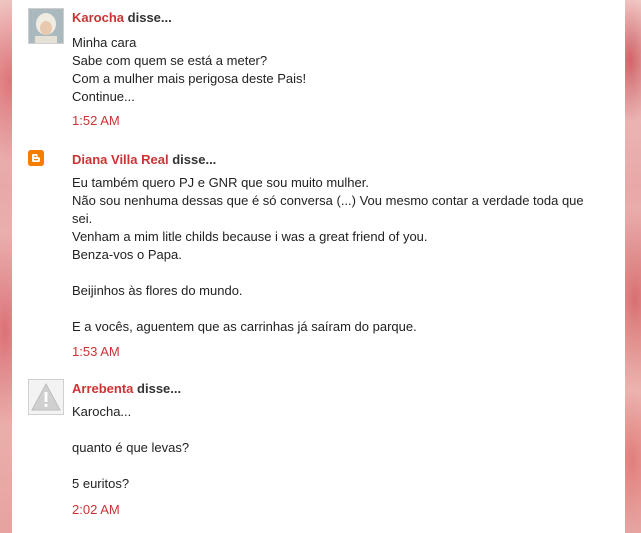 The image size is (641, 533). What do you see at coordinates (96, 351) in the screenshot?
I see `comment-timestamp: 1:53 AM` at bounding box center [96, 351].